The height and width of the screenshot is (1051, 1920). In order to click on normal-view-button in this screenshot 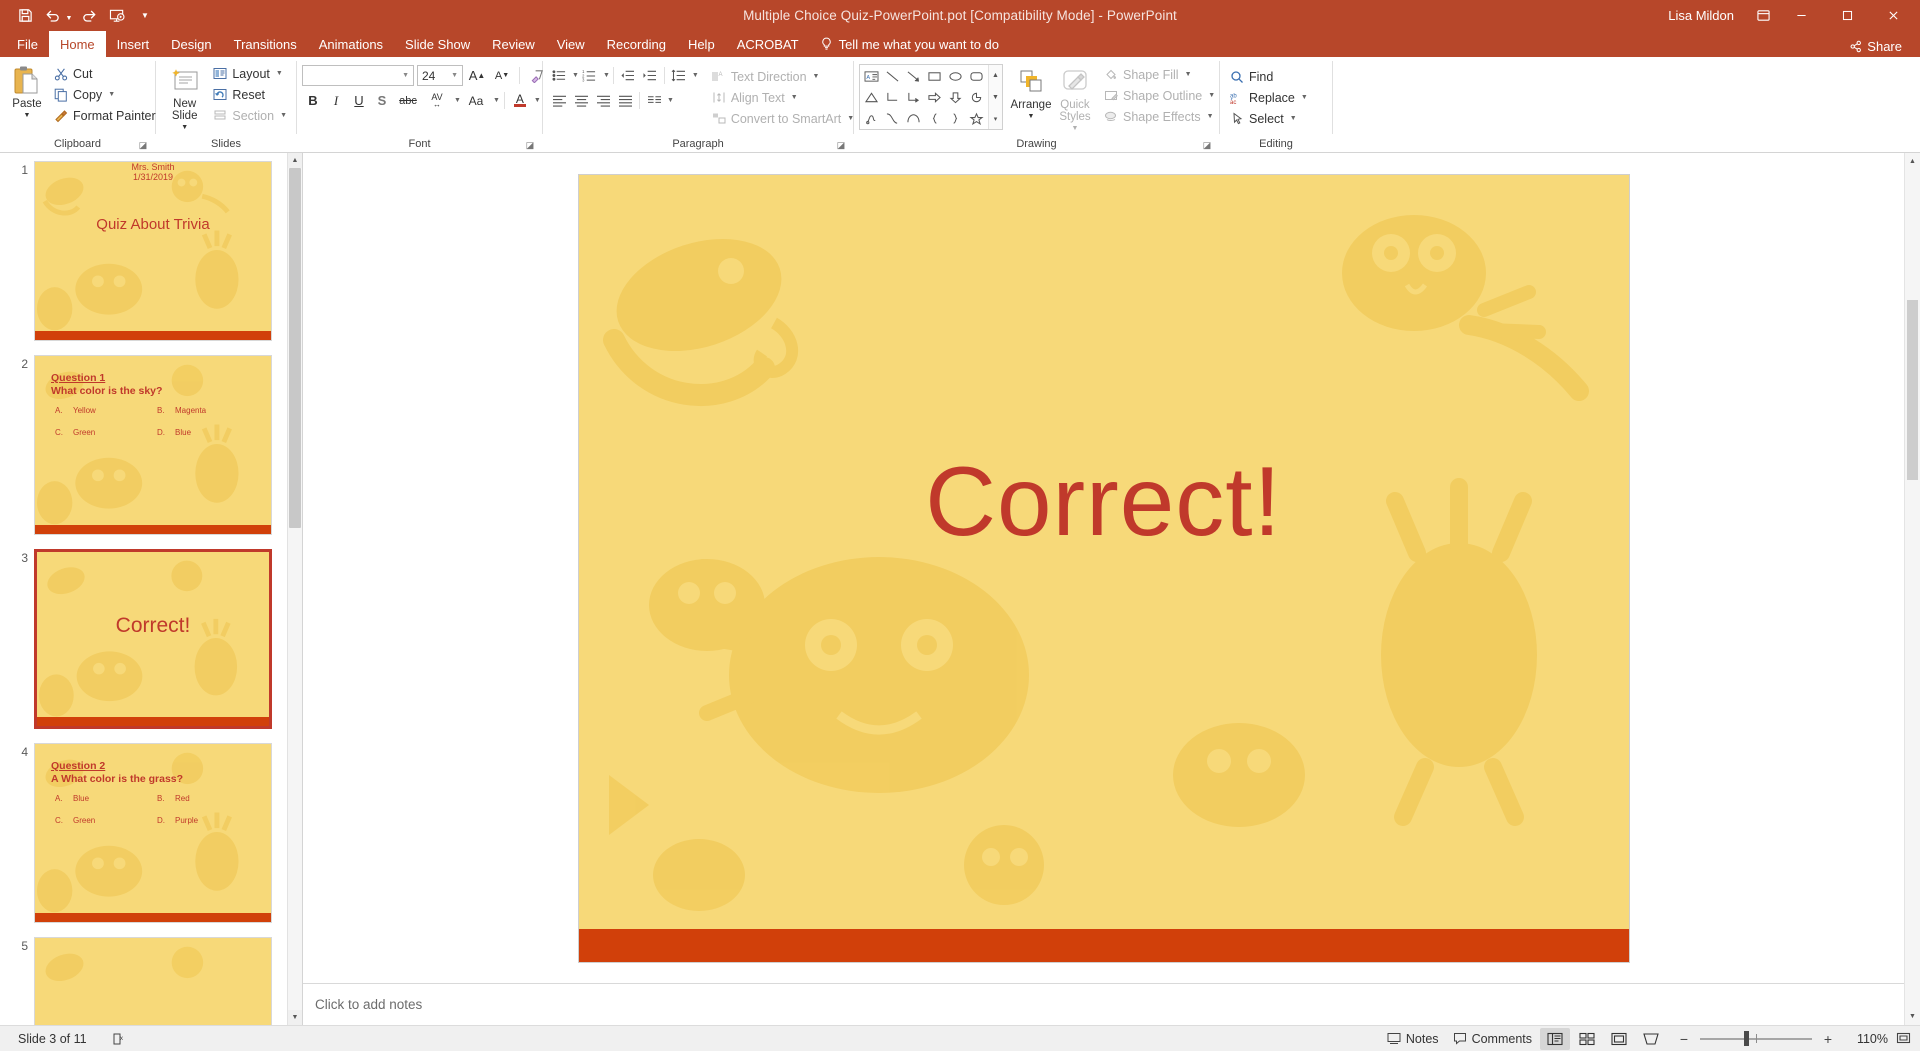, I will do `click(1555, 1038)`.